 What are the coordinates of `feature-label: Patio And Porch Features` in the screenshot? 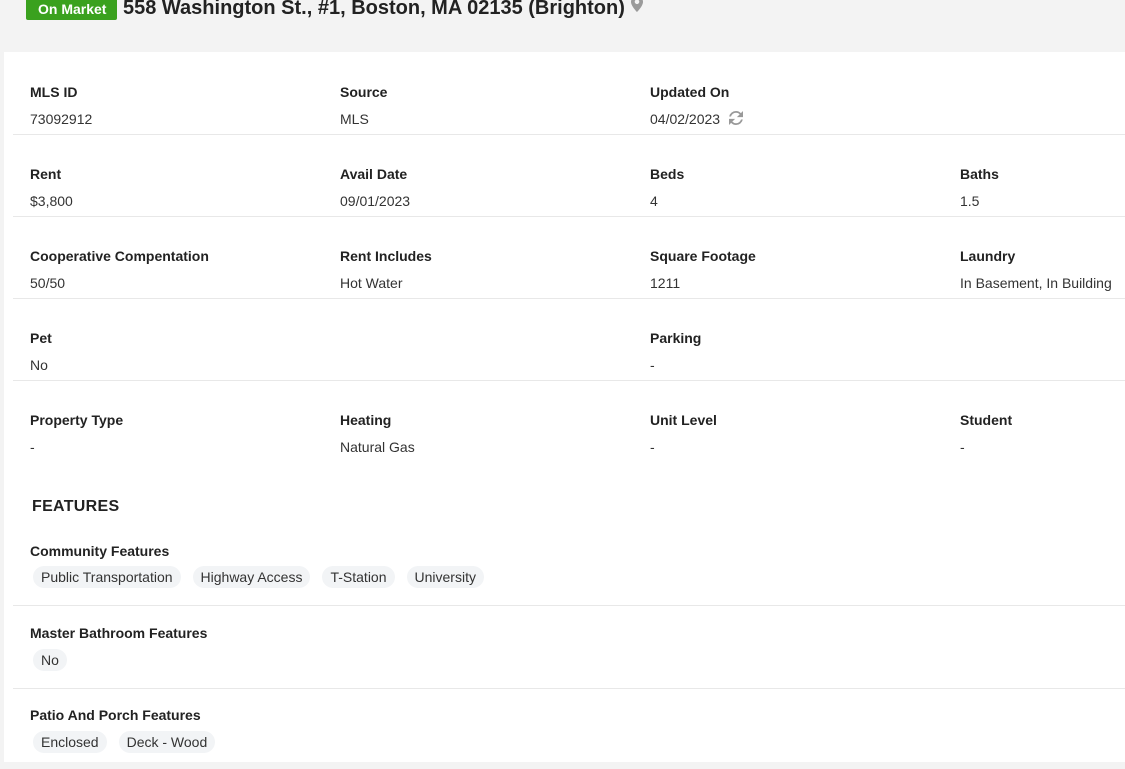 It's located at (115, 715).